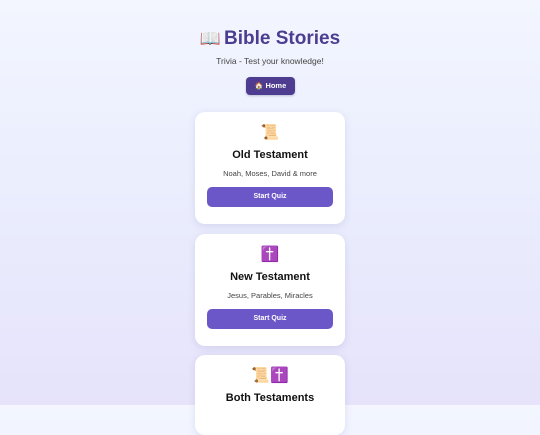 The image size is (540, 435). I want to click on home-button-label: Home, so click(276, 85).